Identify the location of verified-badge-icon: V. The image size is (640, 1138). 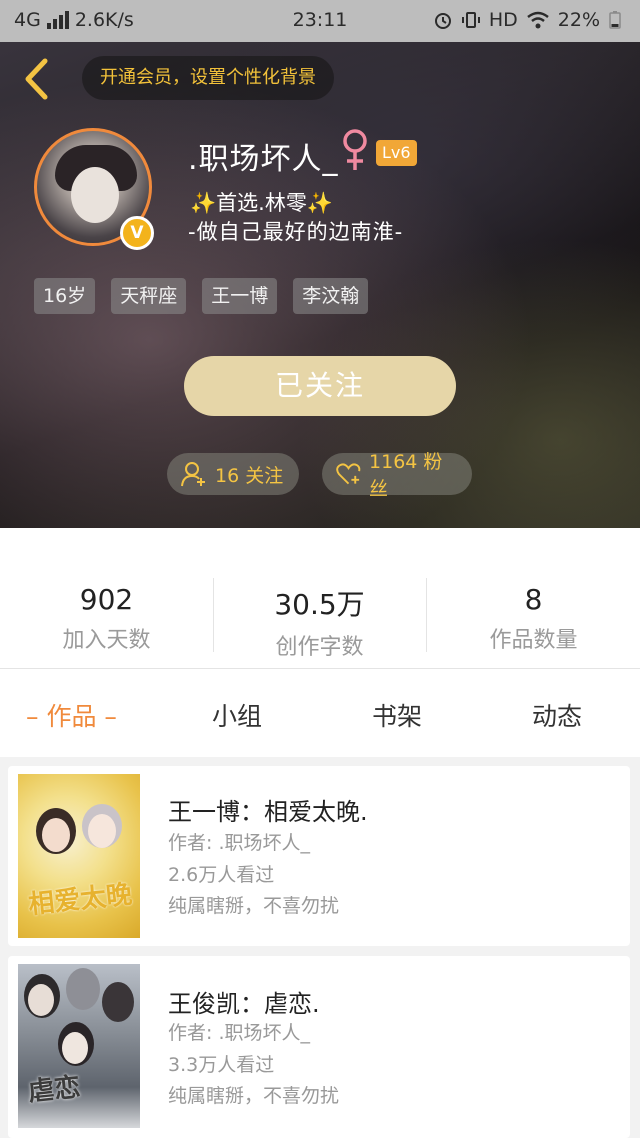
(137, 233).